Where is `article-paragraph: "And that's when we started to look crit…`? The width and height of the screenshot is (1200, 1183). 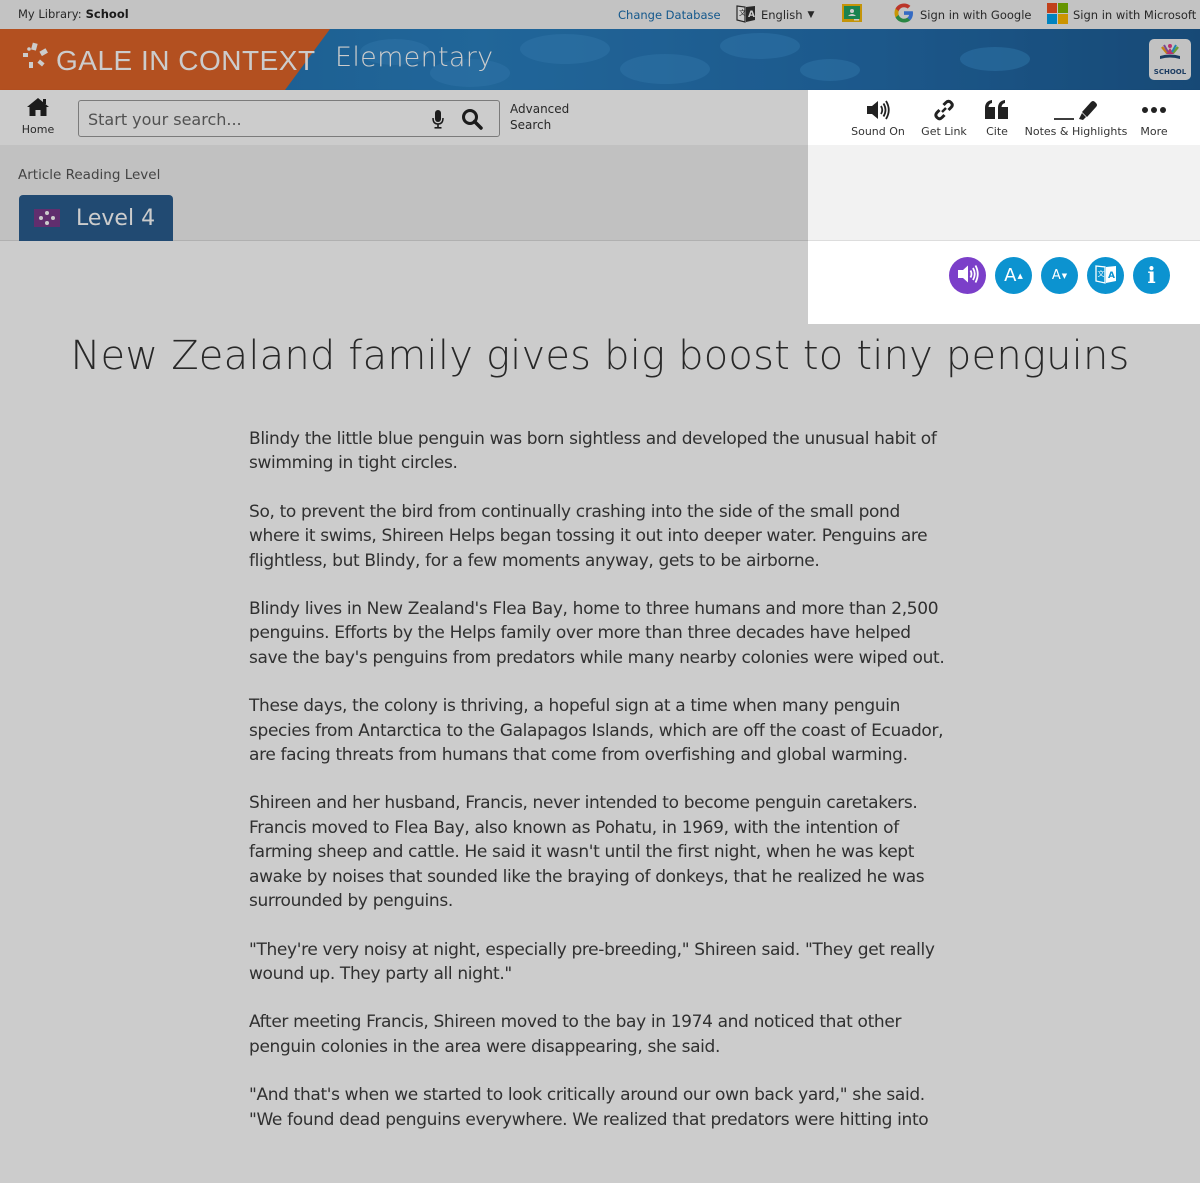 article-paragraph: "And that's when we started to look crit… is located at coordinates (589, 1107).